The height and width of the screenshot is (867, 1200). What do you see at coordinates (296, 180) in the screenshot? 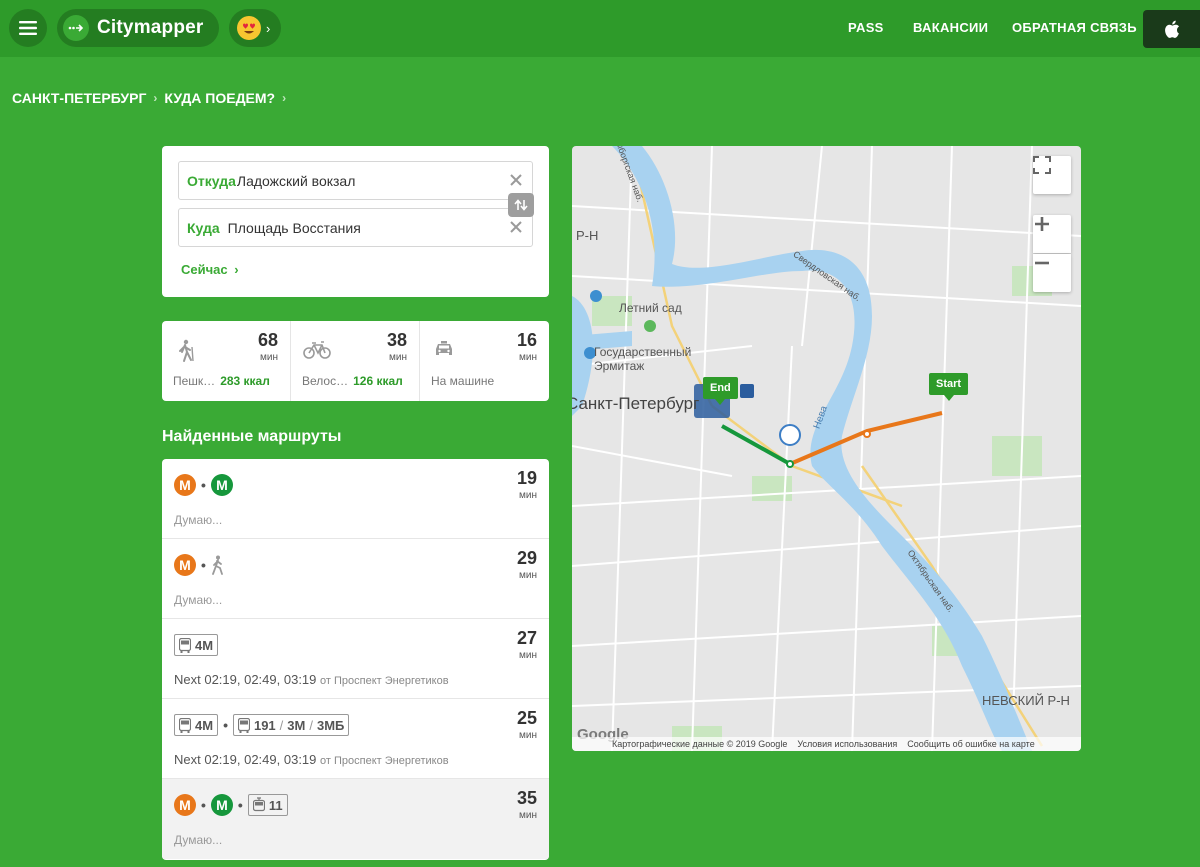
I see `from-value: Ладожский вокзал` at bounding box center [296, 180].